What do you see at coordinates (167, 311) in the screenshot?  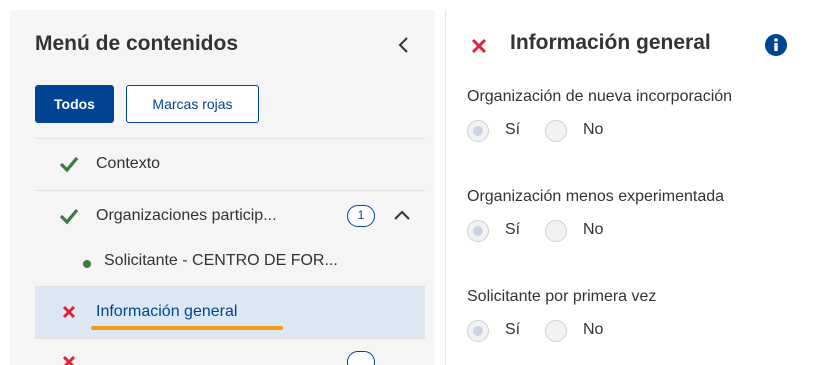 I see `menu-item-label: Información general` at bounding box center [167, 311].